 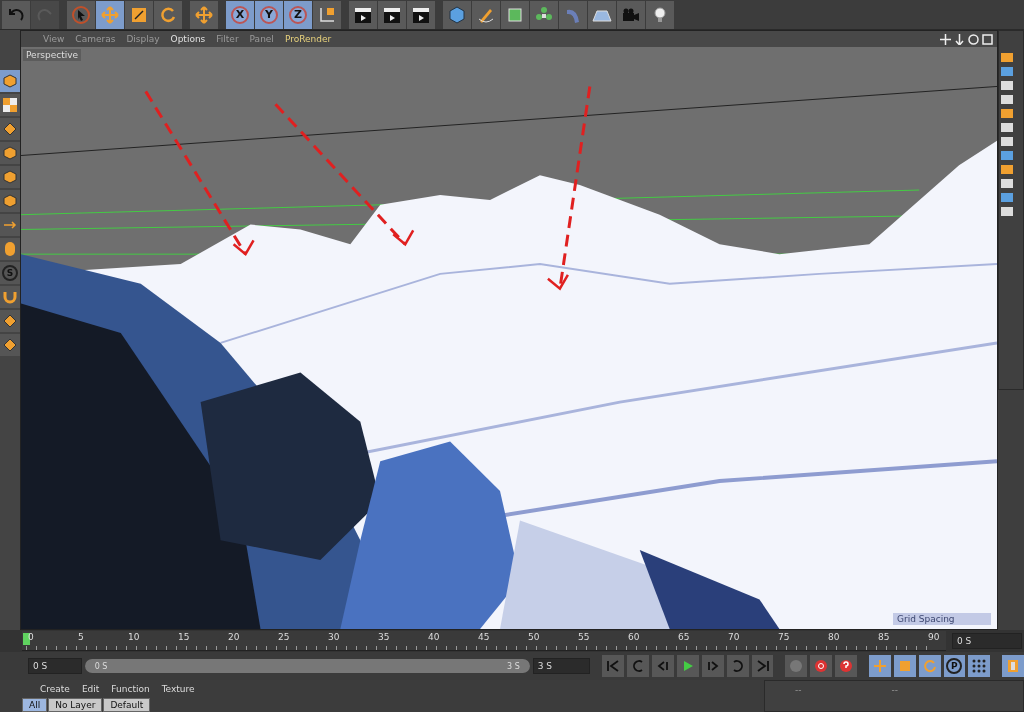 What do you see at coordinates (584, 637) in the screenshot?
I see `frame-number: 55` at bounding box center [584, 637].